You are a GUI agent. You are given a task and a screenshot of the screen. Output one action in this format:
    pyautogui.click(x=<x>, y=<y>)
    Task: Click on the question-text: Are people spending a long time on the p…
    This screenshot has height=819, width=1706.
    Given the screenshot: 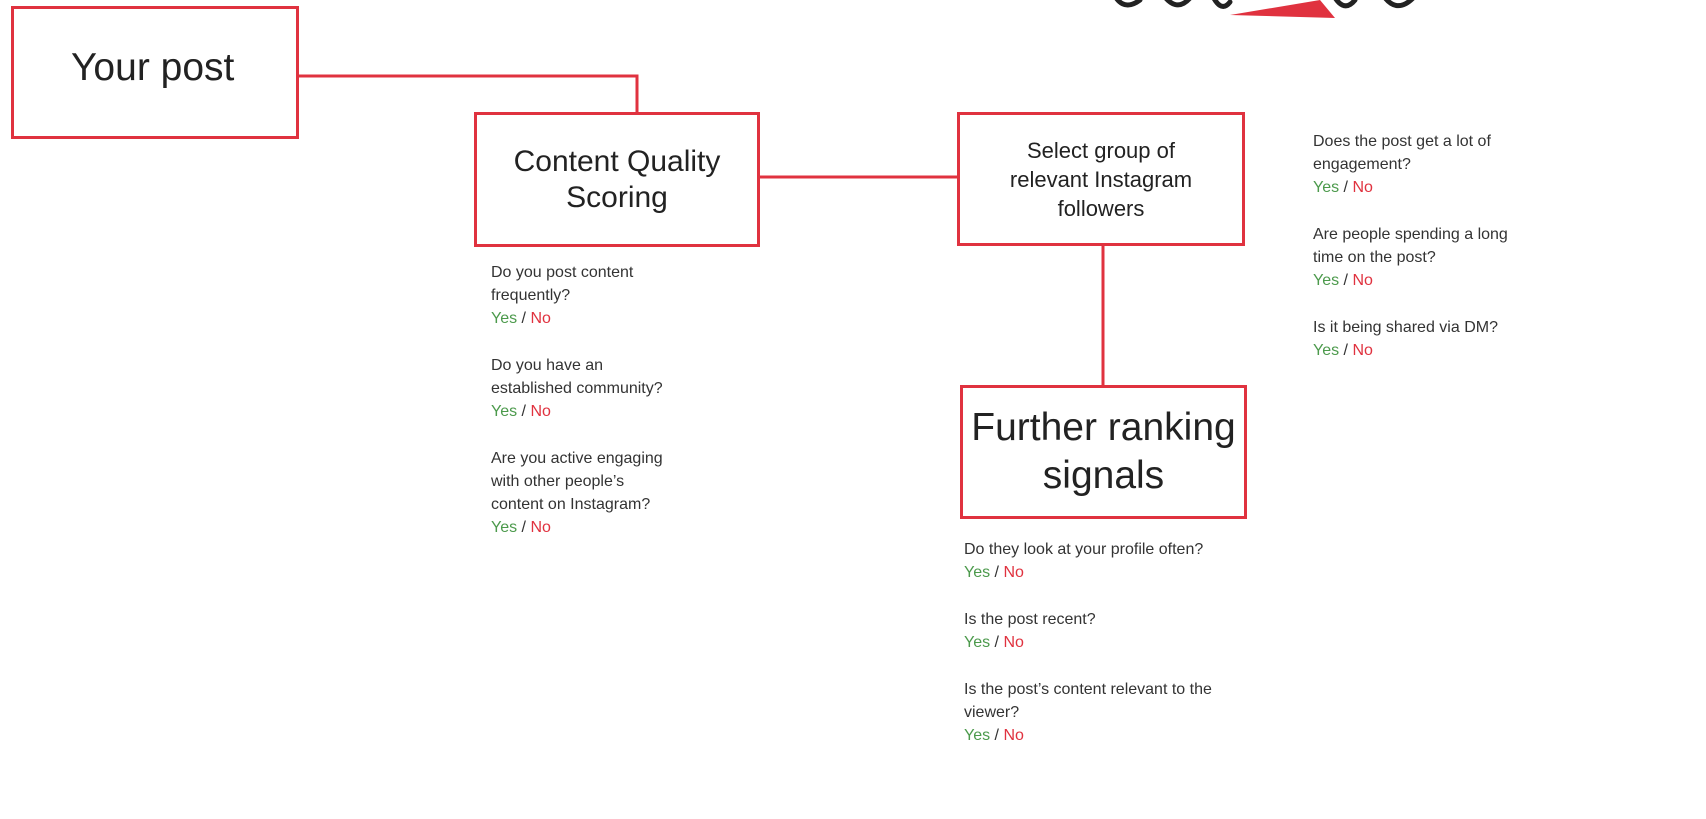 What is the action you would take?
    pyautogui.click(x=1410, y=246)
    